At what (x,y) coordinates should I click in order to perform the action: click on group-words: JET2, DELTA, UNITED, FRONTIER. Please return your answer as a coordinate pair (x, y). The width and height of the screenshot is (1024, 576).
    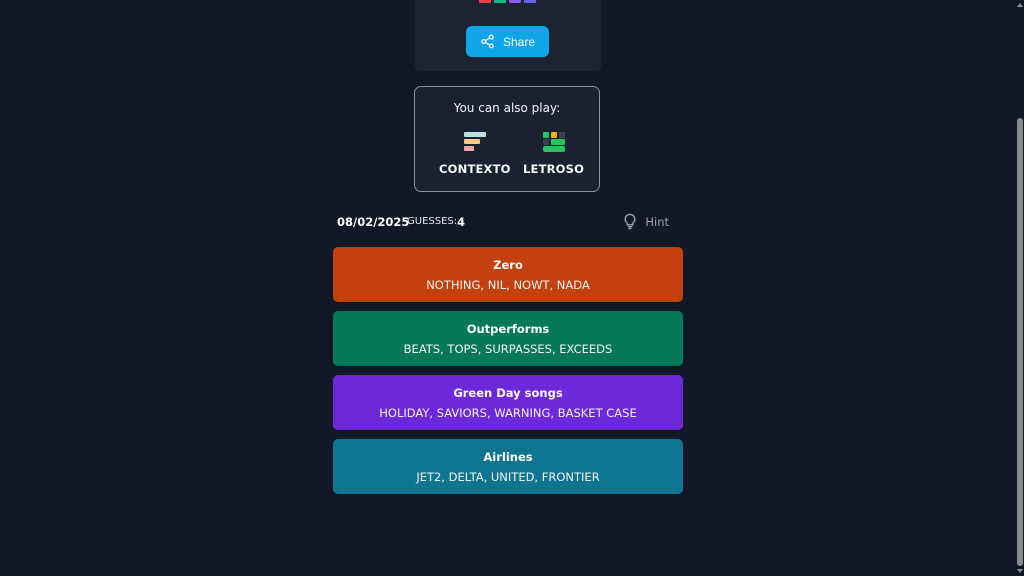
    Looking at the image, I should click on (508, 476).